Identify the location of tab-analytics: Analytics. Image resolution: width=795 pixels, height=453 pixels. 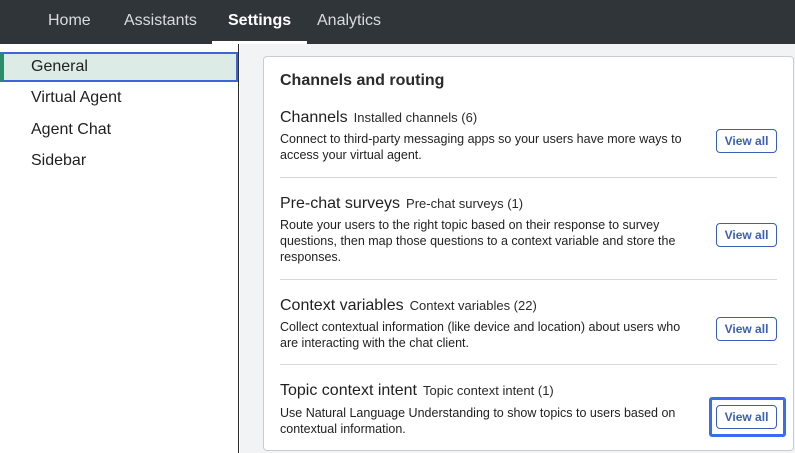
(349, 22).